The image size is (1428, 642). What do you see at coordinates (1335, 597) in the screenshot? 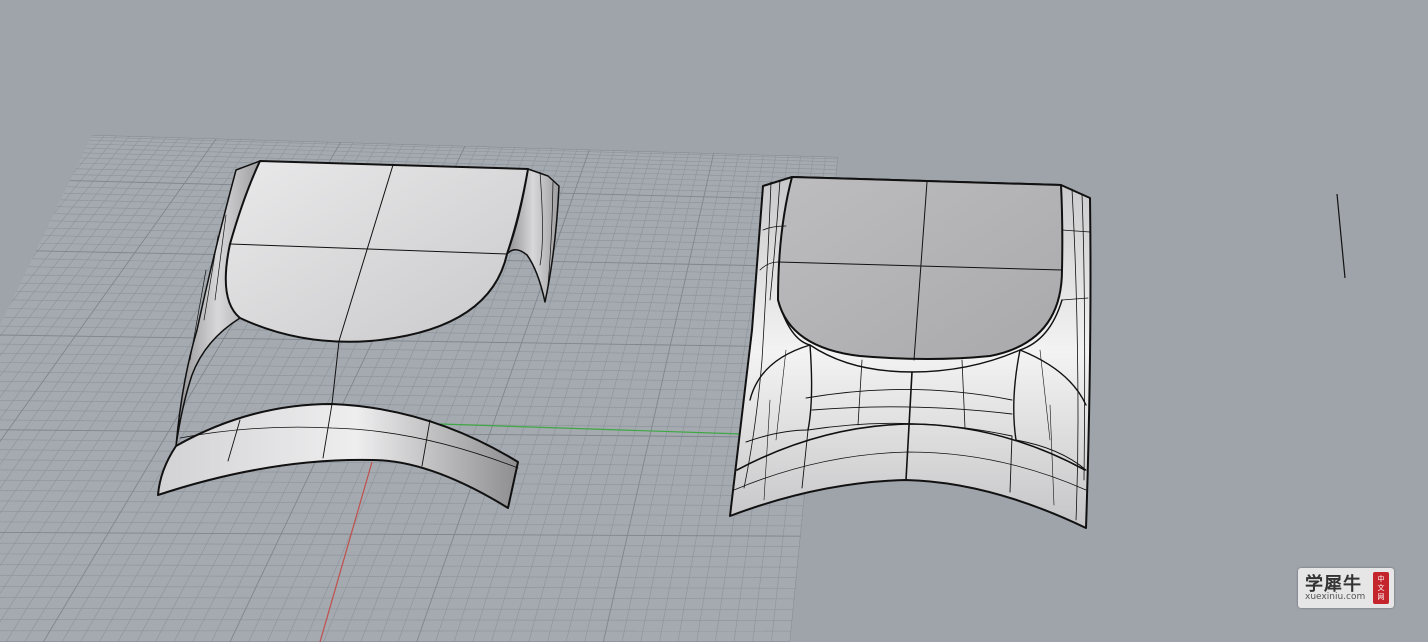
I see `watermark-url: xuexiniu.com` at bounding box center [1335, 597].